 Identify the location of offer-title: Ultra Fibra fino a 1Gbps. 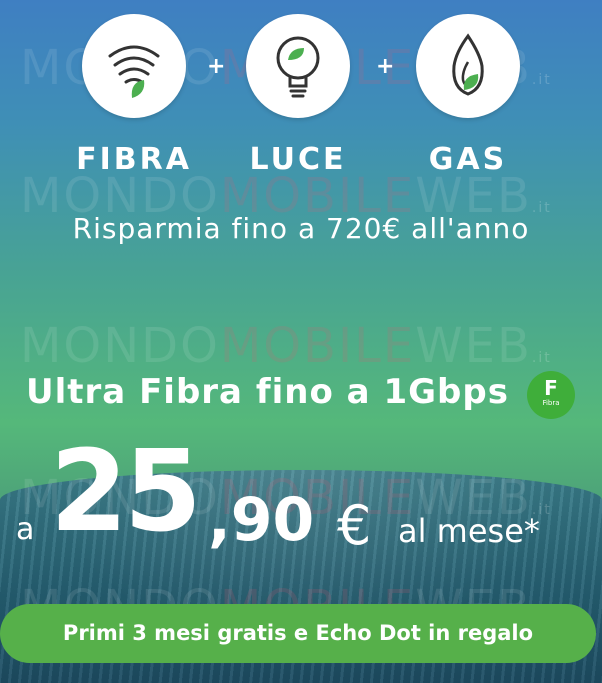
(267, 392).